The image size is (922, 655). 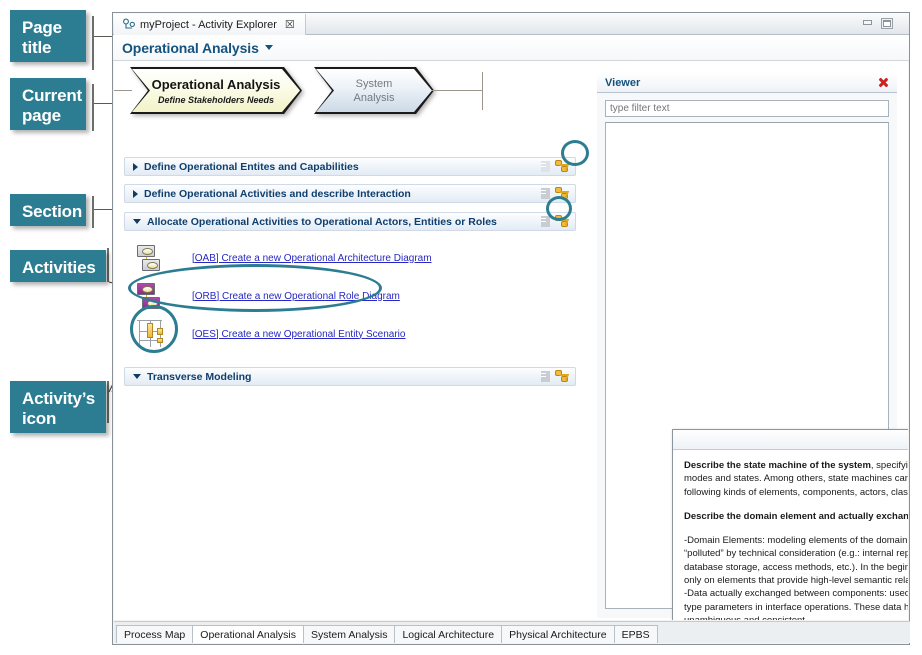 I want to click on leader-activity-icon, so click(x=108, y=402).